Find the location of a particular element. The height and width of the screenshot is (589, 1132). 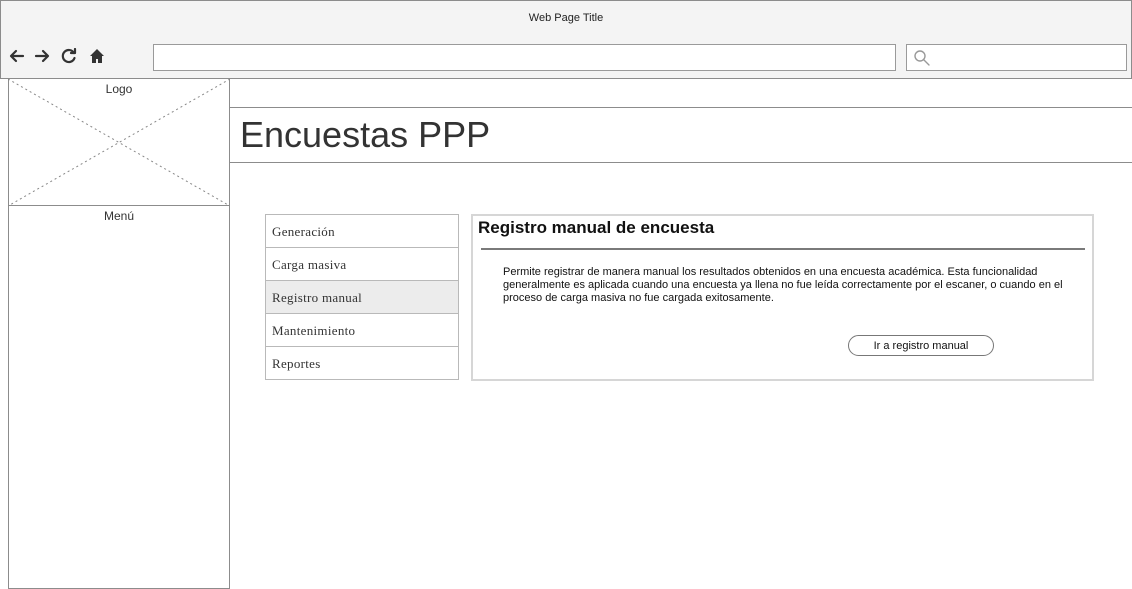

logo-placeholder is located at coordinates (119, 142).